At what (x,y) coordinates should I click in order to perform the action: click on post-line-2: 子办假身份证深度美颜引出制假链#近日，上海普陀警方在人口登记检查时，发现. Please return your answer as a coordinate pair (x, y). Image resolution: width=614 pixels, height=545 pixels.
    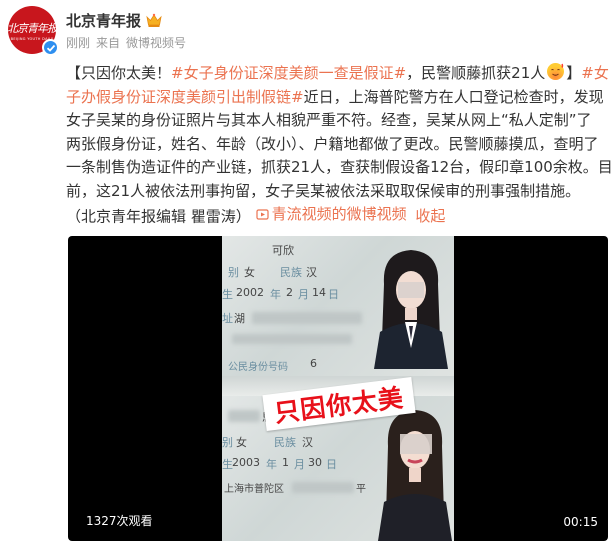
    Looking at the image, I should click on (338, 98).